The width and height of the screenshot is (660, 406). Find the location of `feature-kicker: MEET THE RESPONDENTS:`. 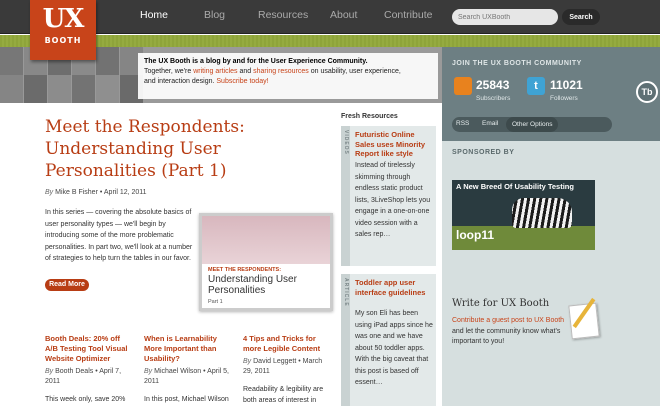

feature-kicker: MEET THE RESPONDENTS: is located at coordinates (245, 270).